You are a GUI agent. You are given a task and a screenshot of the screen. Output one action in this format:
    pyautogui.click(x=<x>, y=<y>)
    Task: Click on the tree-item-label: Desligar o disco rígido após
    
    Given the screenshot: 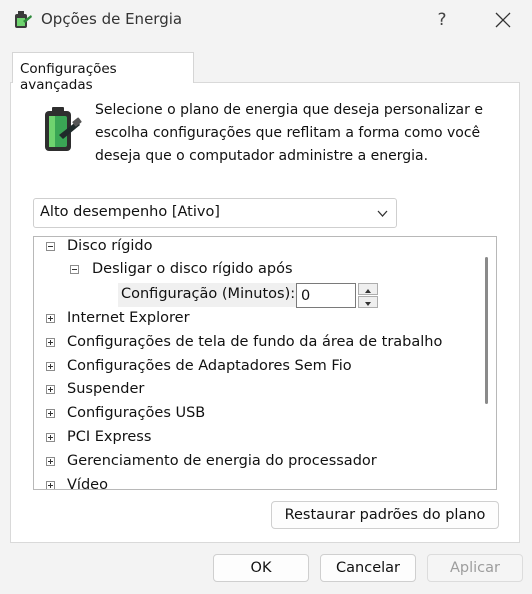 What is the action you would take?
    pyautogui.click(x=192, y=269)
    